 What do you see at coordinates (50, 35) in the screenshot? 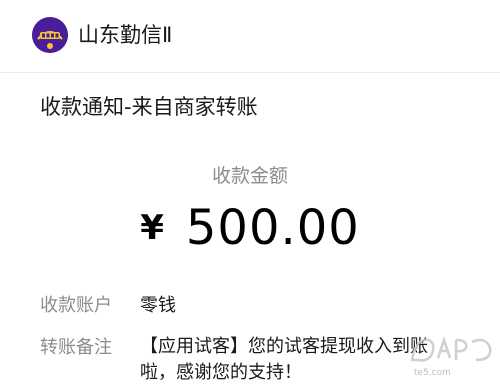
I see `app-logo-icon` at bounding box center [50, 35].